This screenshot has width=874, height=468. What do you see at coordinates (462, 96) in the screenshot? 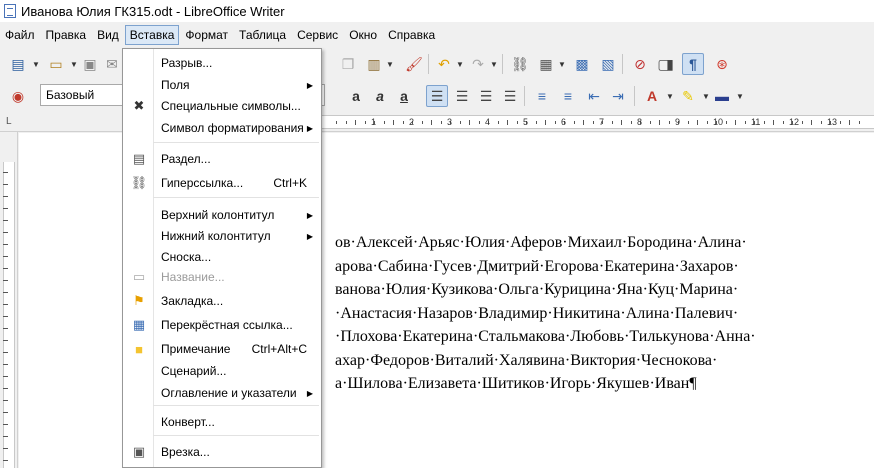
I see `align-center-icon: ☰` at bounding box center [462, 96].